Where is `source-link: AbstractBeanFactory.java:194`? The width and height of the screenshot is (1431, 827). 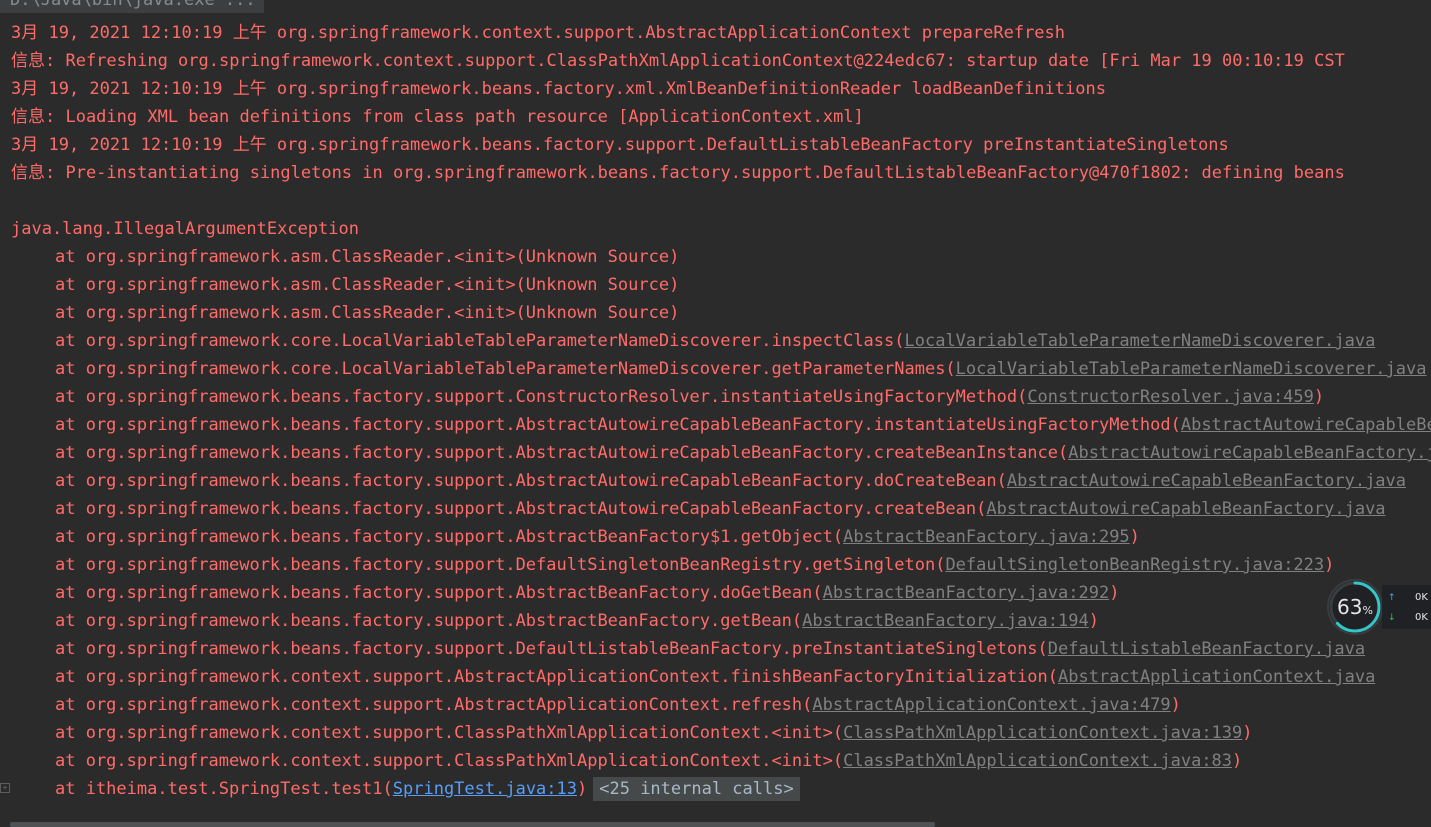
source-link: AbstractBeanFactory.java:194 is located at coordinates (945, 621).